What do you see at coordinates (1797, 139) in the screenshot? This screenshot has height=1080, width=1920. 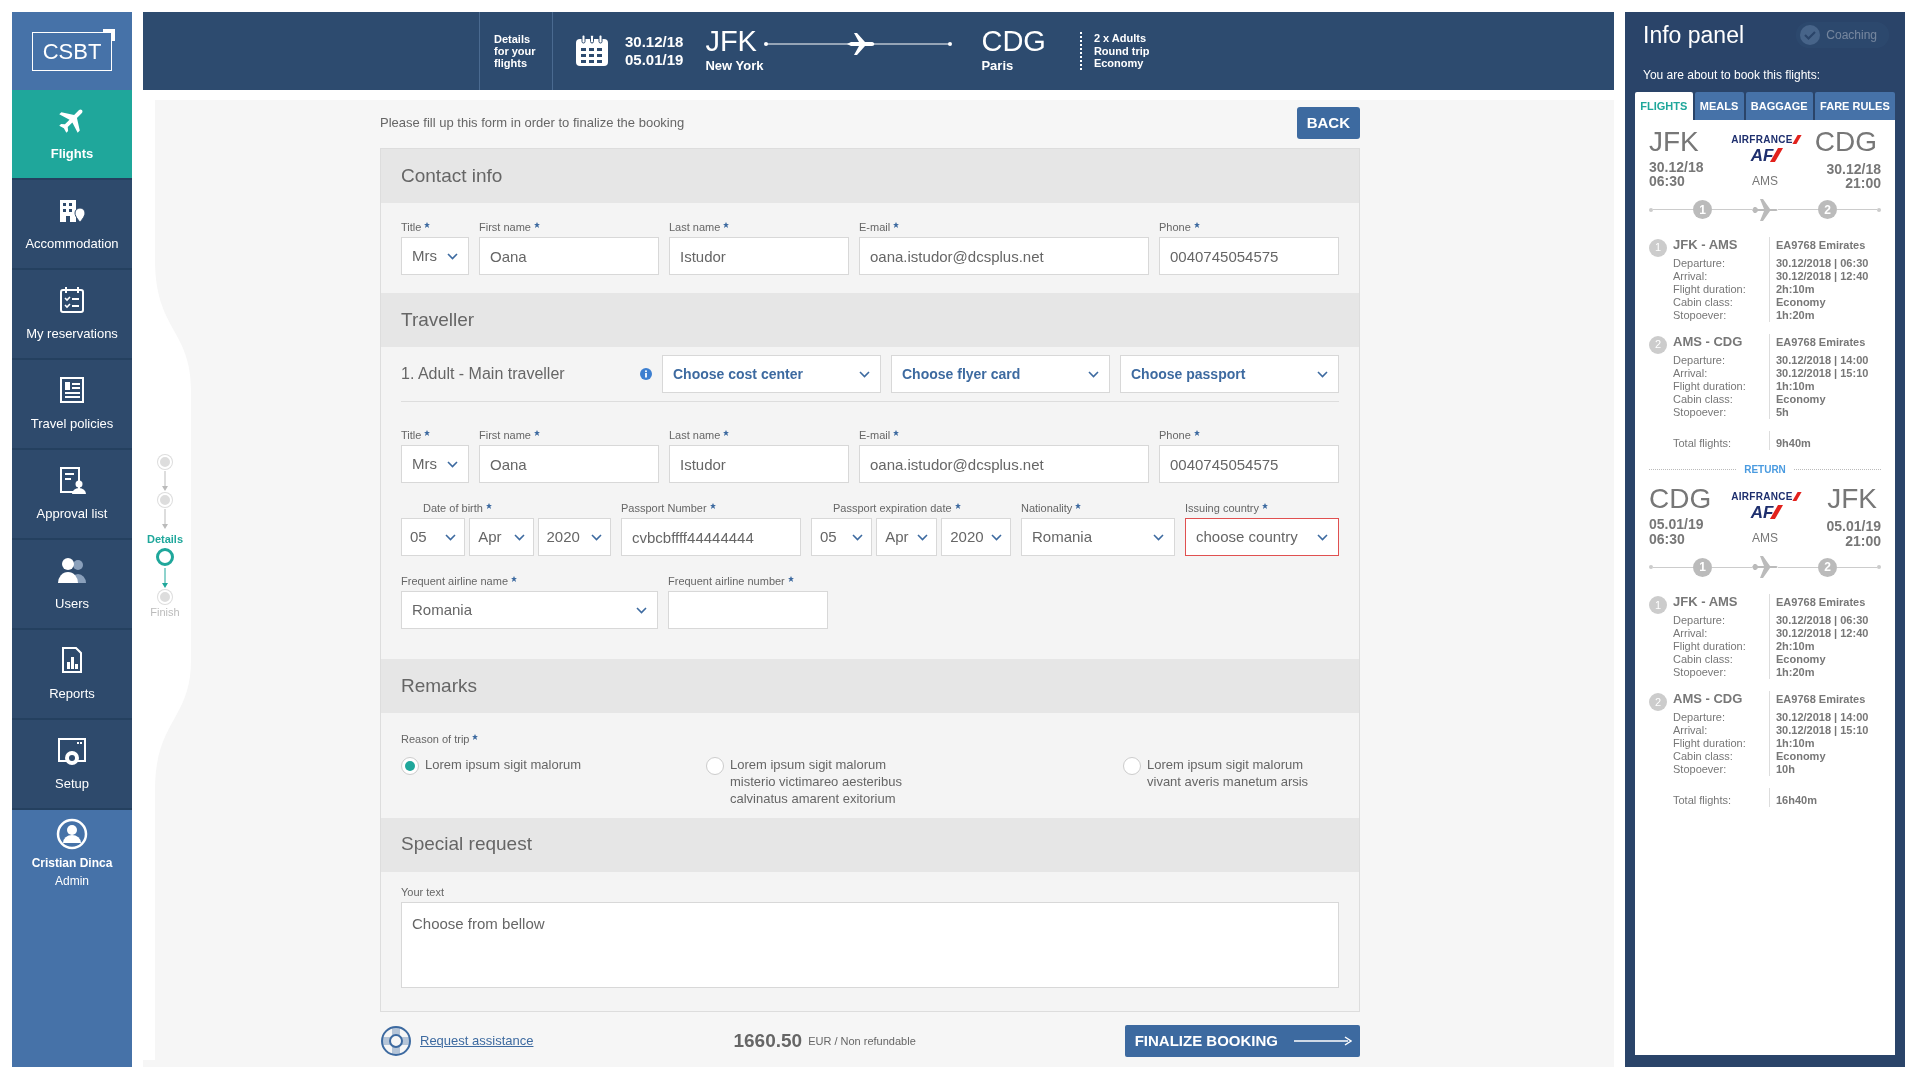 I see `stripe-icon` at bounding box center [1797, 139].